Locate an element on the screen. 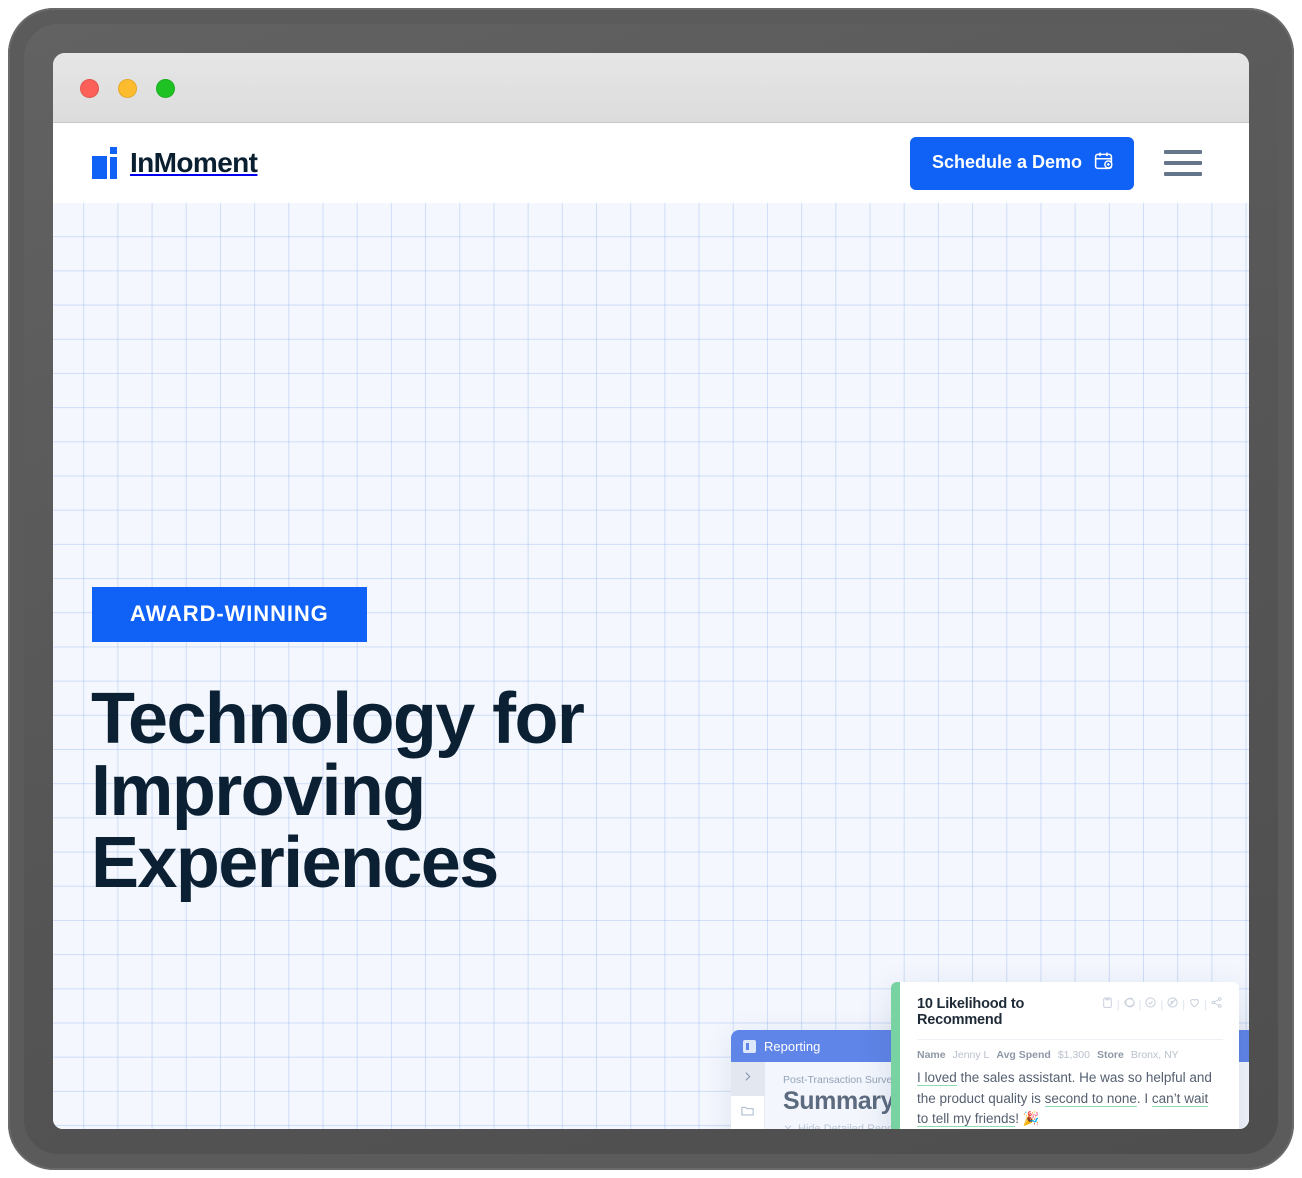  window-maximize-button is located at coordinates (165, 88).